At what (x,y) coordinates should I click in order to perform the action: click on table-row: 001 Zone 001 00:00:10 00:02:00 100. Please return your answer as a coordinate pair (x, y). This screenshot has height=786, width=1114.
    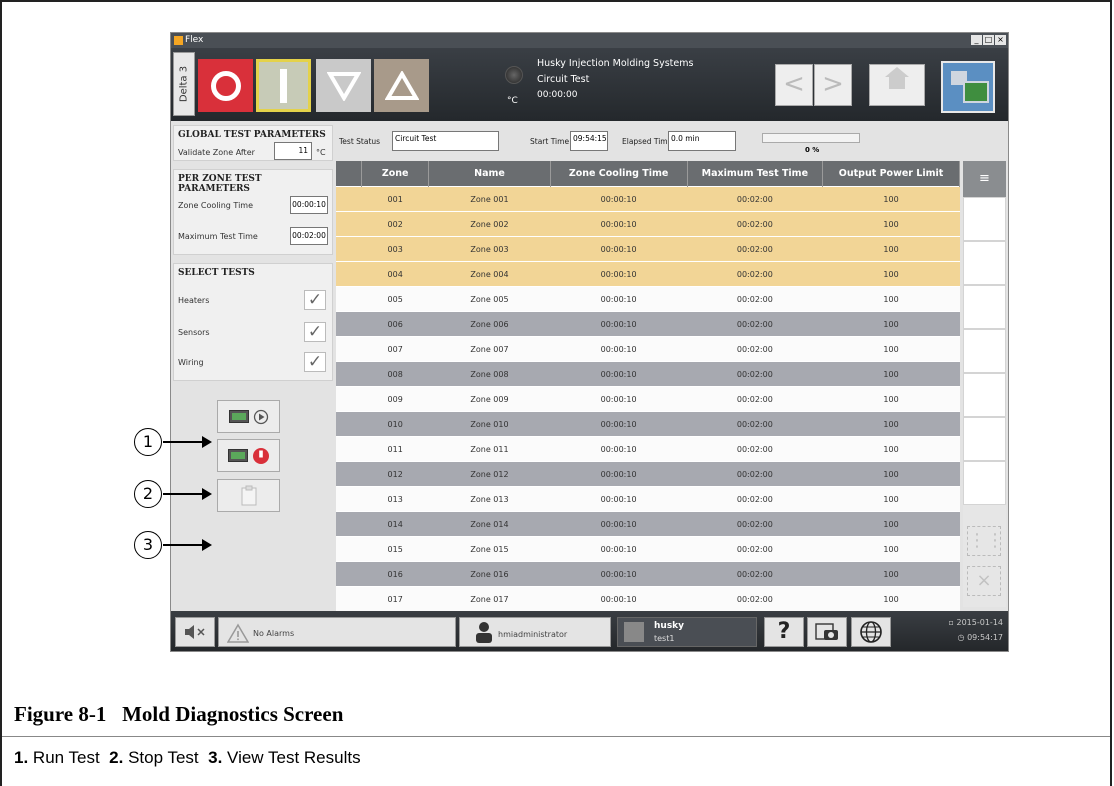
    Looking at the image, I should click on (648, 199).